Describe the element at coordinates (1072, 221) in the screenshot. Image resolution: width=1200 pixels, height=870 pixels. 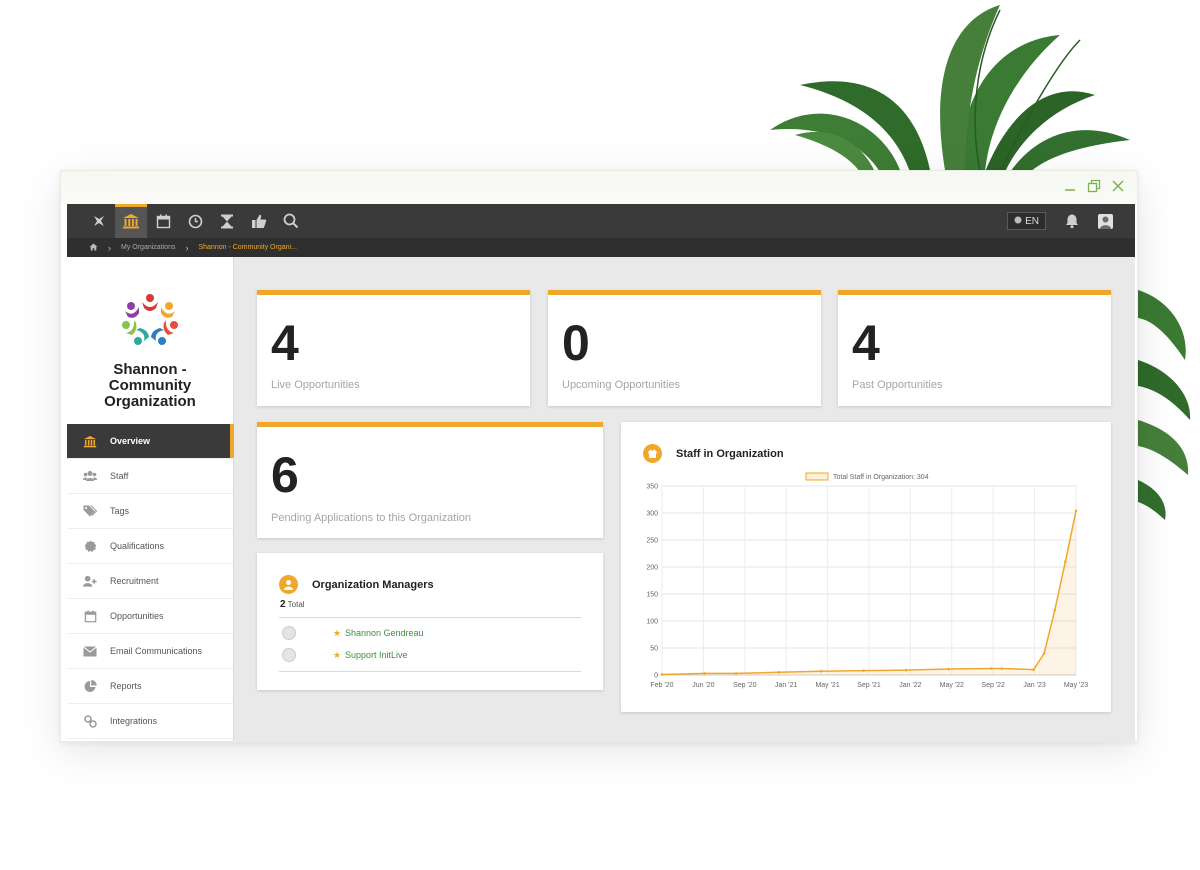
I see `bell-icon` at that location.